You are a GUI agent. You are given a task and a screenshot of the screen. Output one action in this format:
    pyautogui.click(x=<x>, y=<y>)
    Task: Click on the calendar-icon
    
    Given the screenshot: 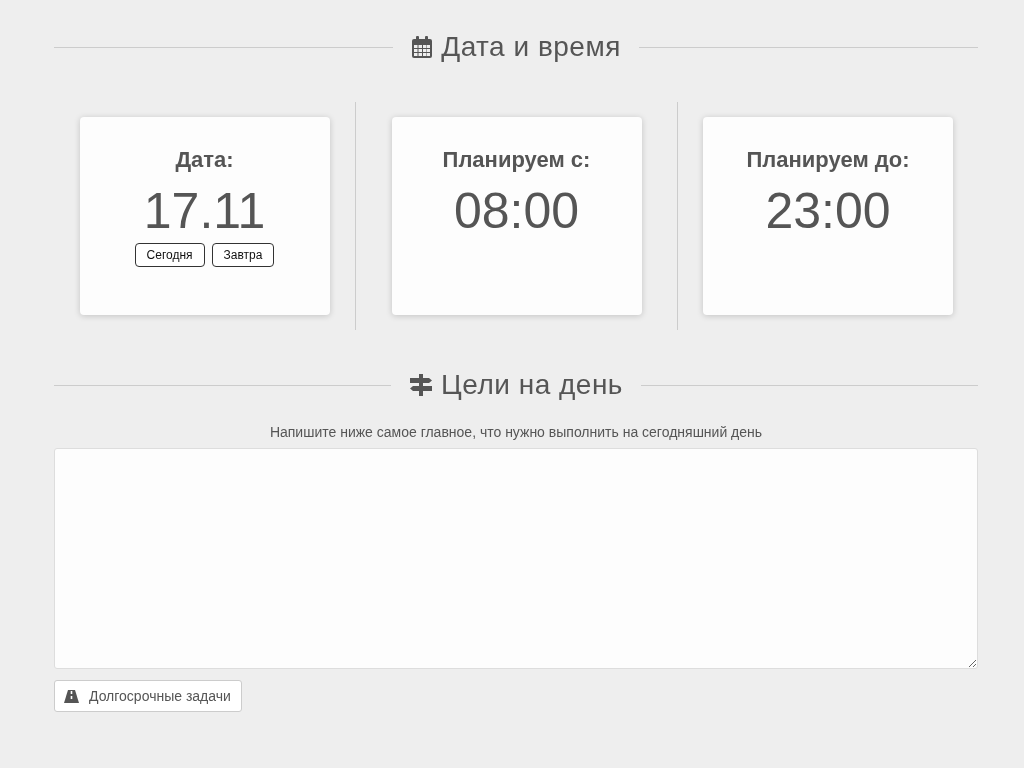 What is the action you would take?
    pyautogui.click(x=422, y=47)
    